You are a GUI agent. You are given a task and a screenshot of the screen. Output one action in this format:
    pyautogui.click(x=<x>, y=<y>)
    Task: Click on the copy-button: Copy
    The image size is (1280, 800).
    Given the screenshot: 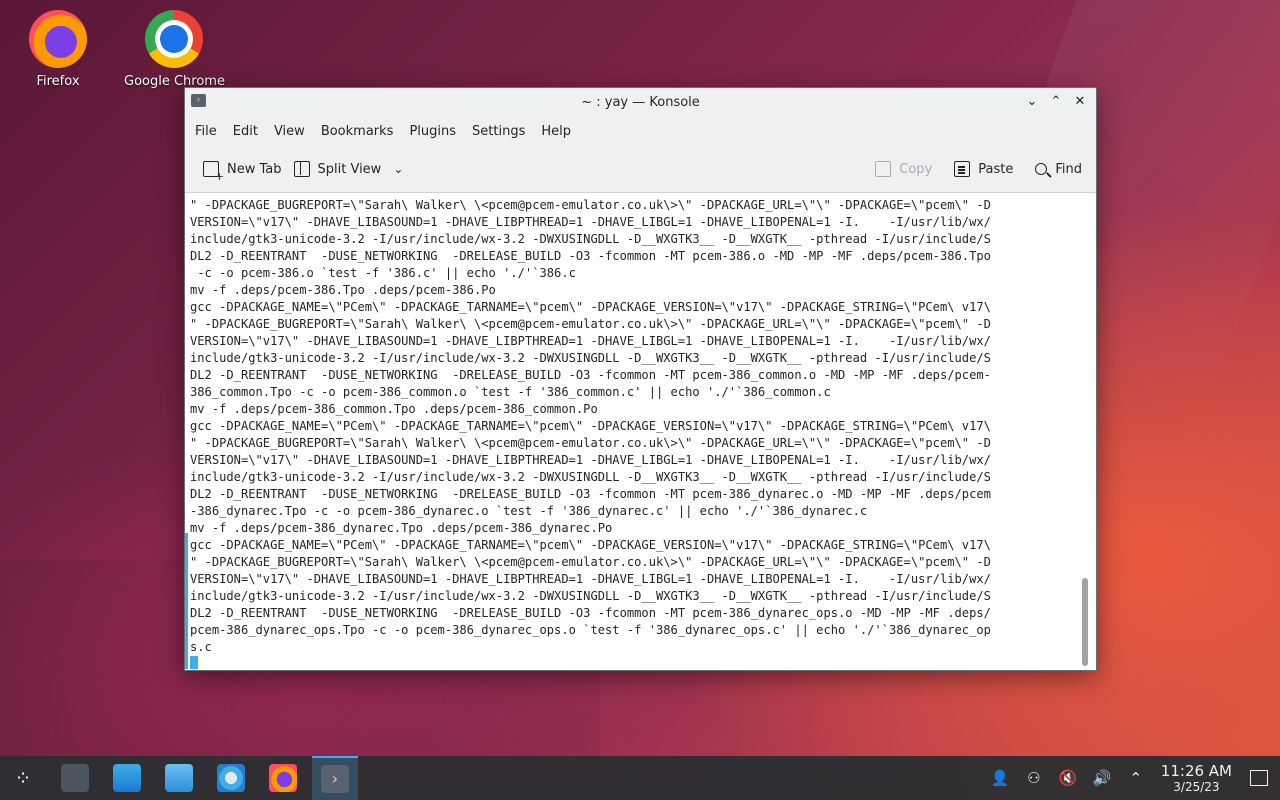 What is the action you would take?
    pyautogui.click(x=903, y=169)
    